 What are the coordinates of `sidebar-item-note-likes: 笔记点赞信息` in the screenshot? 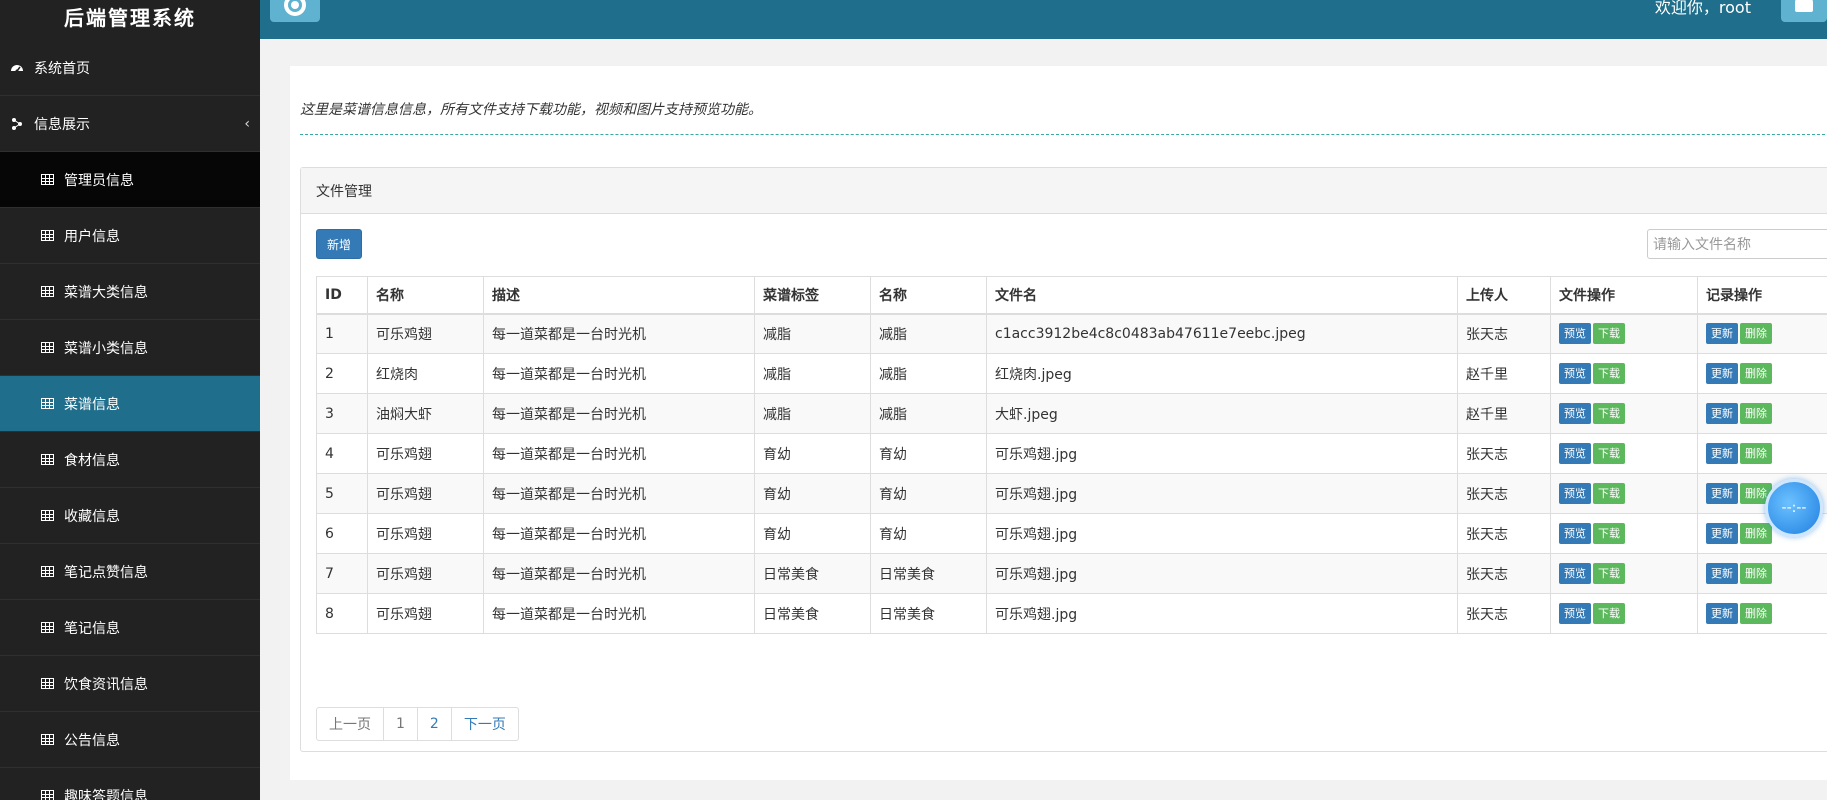 It's located at (130, 572).